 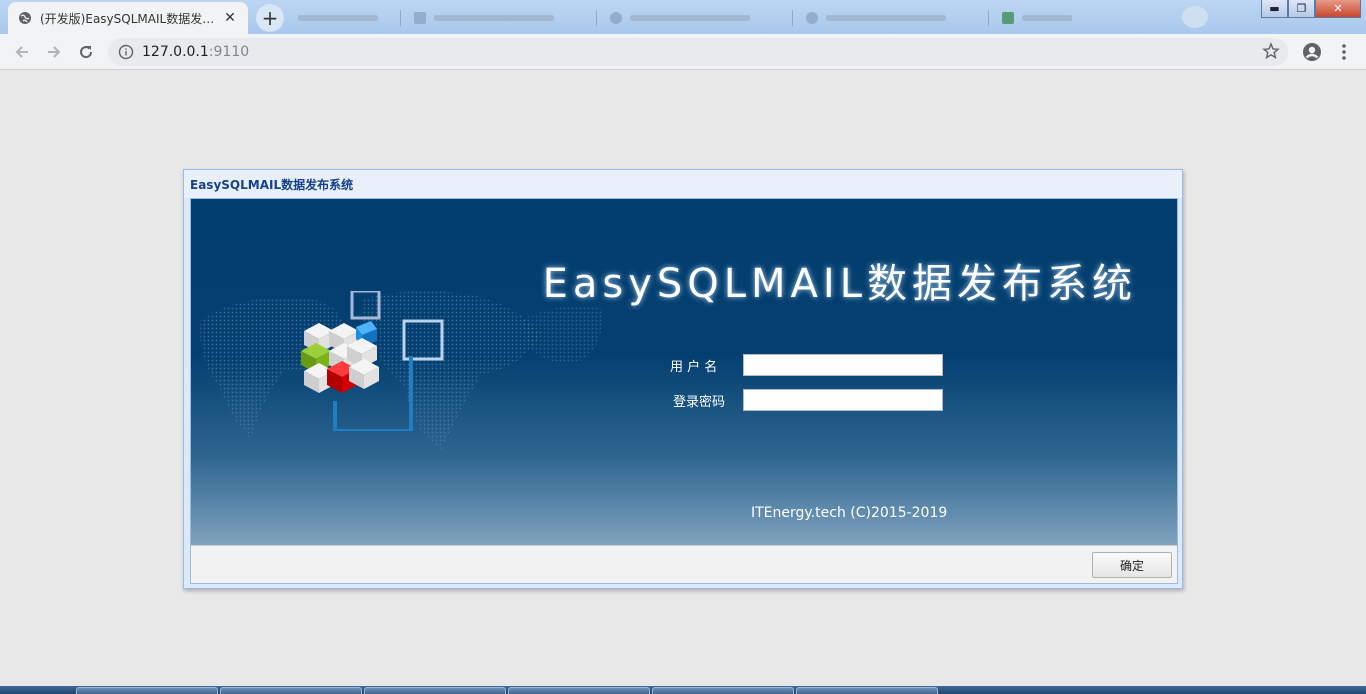 What do you see at coordinates (1195, 17) in the screenshot?
I see `profile-icon` at bounding box center [1195, 17].